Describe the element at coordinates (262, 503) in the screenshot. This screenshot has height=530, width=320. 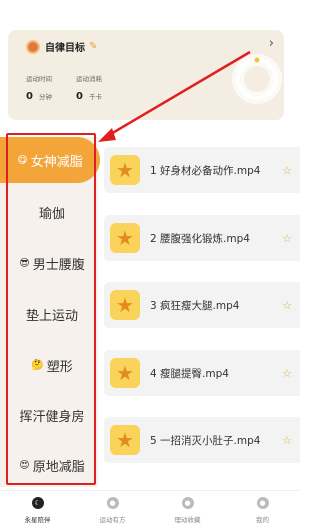
I see `person-icon: ●` at that location.